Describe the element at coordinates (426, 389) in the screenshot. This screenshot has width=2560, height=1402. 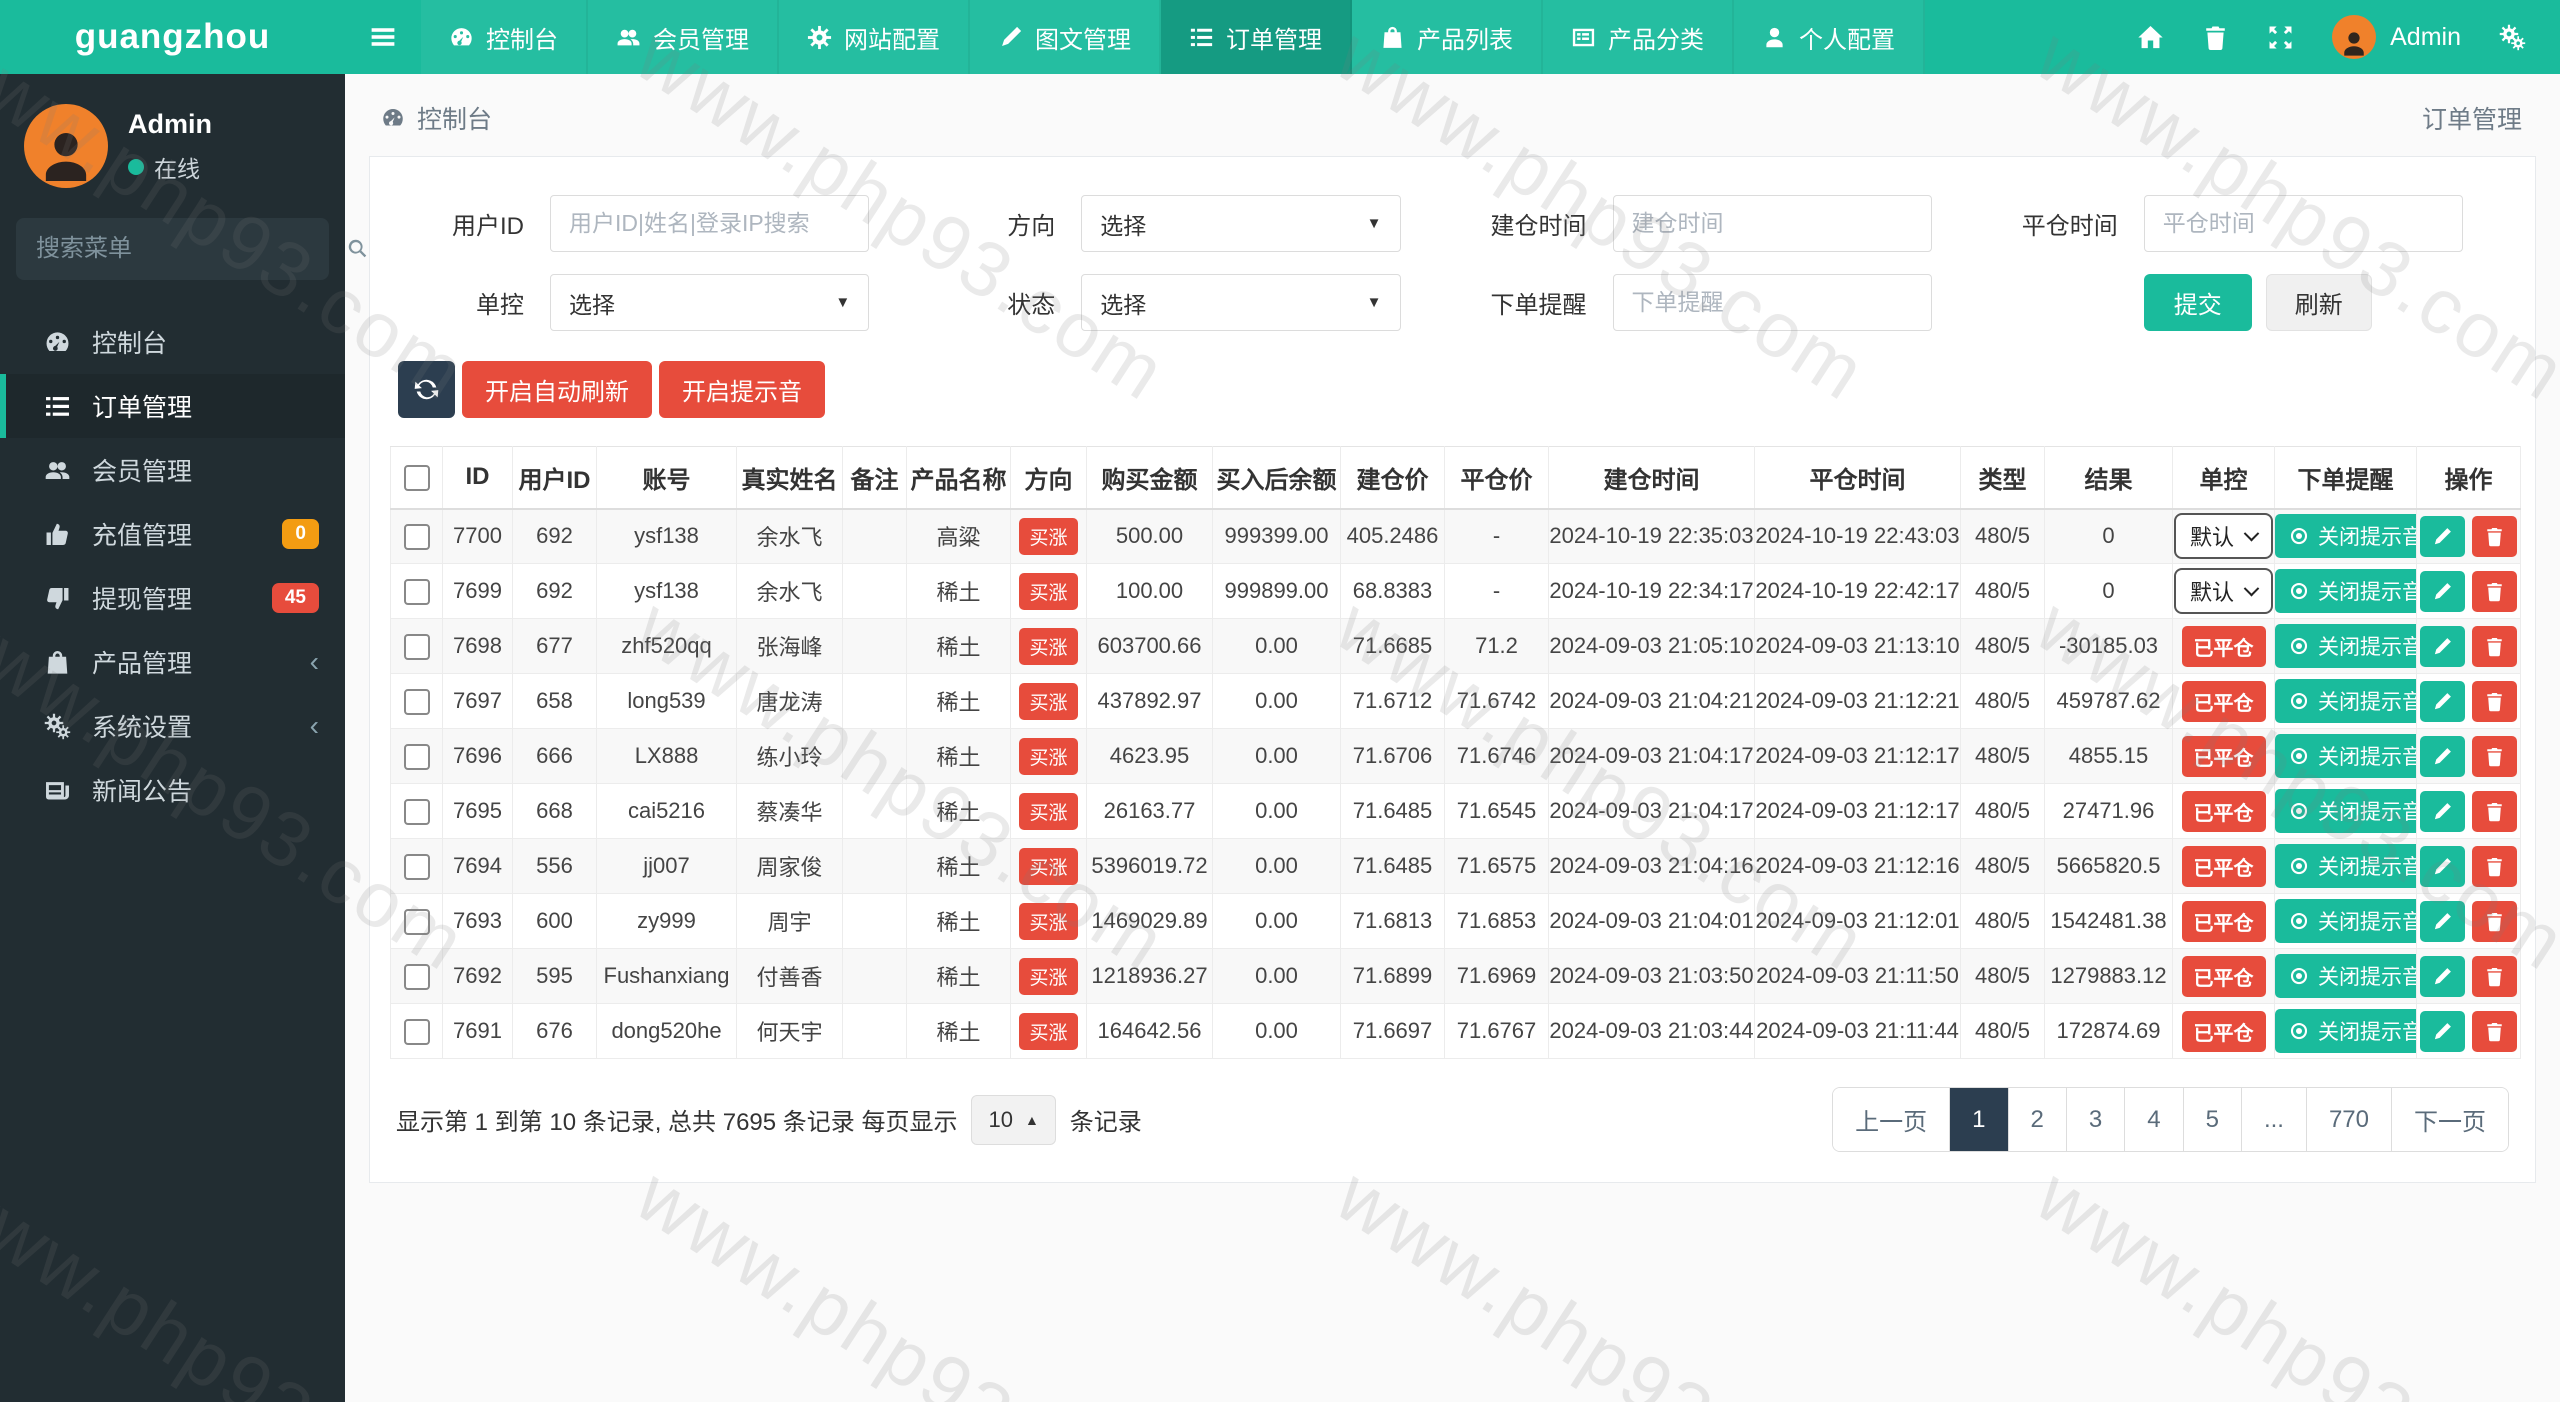
I see `reload-table-button` at that location.